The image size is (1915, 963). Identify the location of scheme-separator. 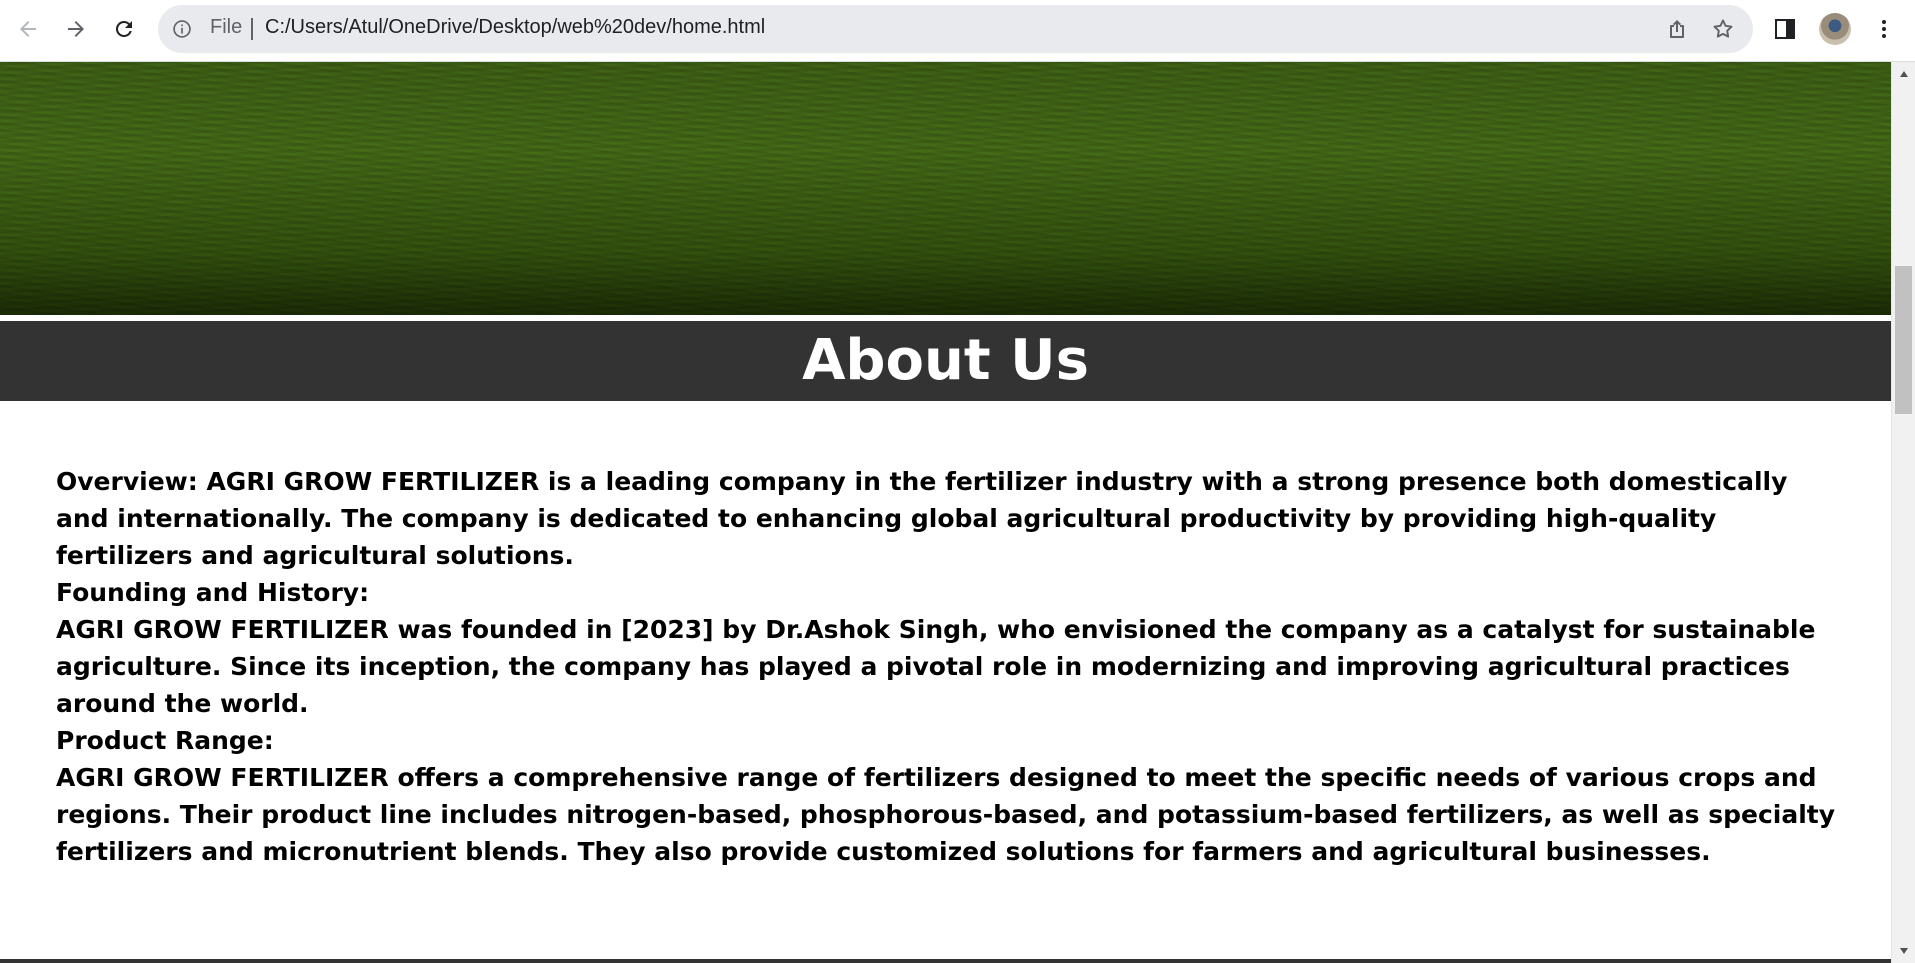
(252, 29).